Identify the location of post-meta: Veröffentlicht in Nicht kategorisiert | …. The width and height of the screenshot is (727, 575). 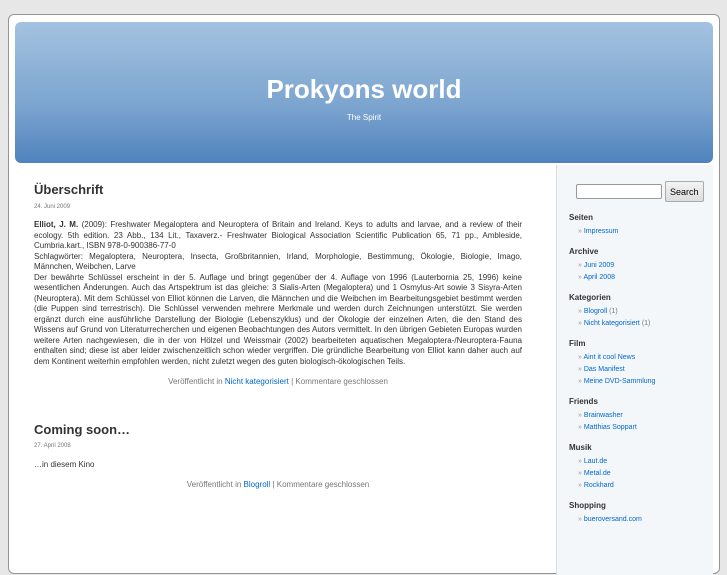
(278, 382).